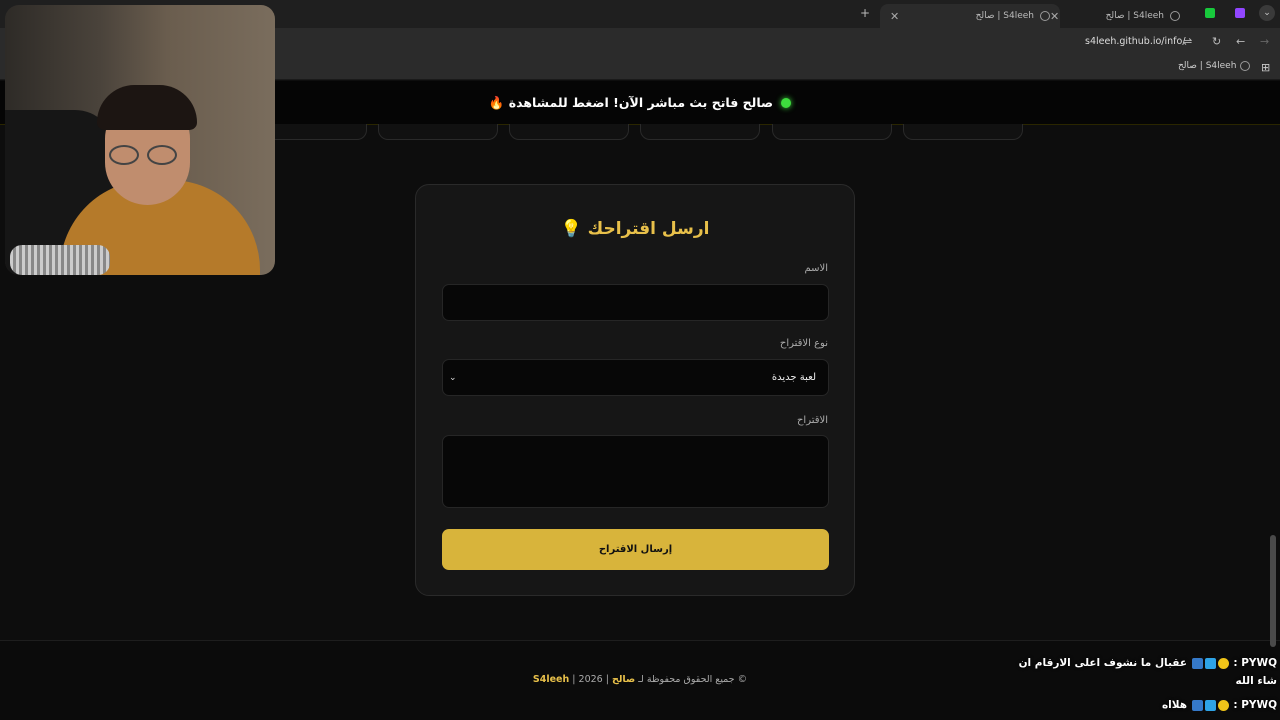 Image resolution: width=1280 pixels, height=720 pixels. I want to click on footer-owner: صالح, so click(623, 679).